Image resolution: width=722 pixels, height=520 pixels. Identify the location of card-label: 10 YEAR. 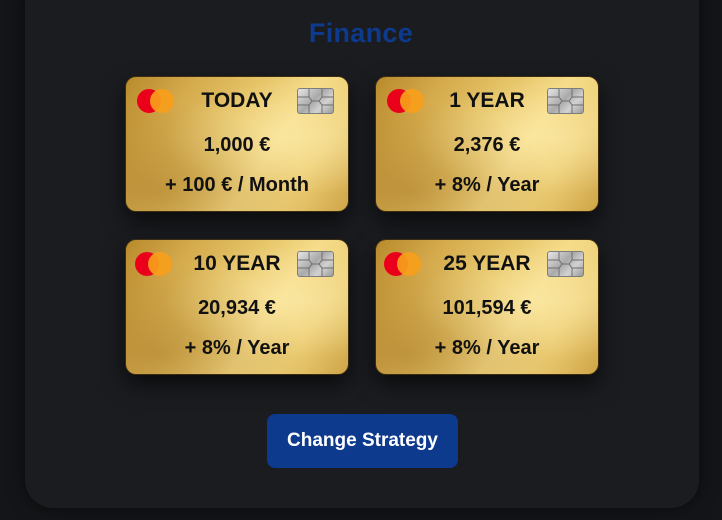
(237, 263).